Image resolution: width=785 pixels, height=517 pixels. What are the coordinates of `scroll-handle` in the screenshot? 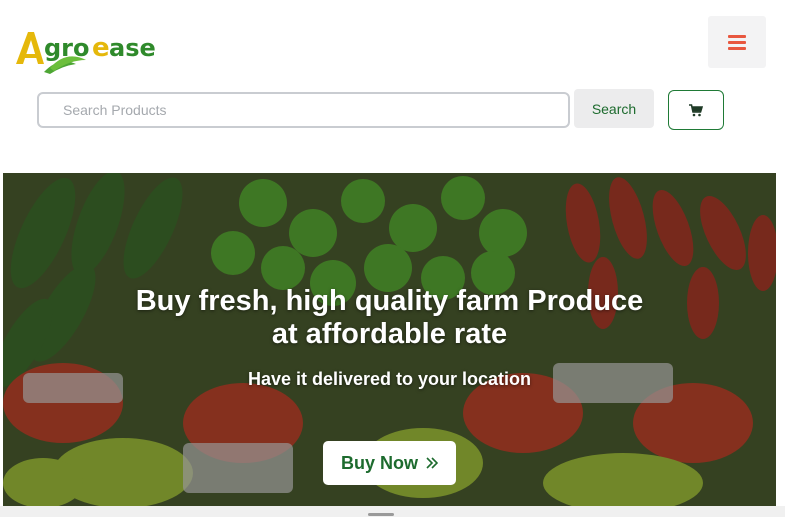 It's located at (381, 514).